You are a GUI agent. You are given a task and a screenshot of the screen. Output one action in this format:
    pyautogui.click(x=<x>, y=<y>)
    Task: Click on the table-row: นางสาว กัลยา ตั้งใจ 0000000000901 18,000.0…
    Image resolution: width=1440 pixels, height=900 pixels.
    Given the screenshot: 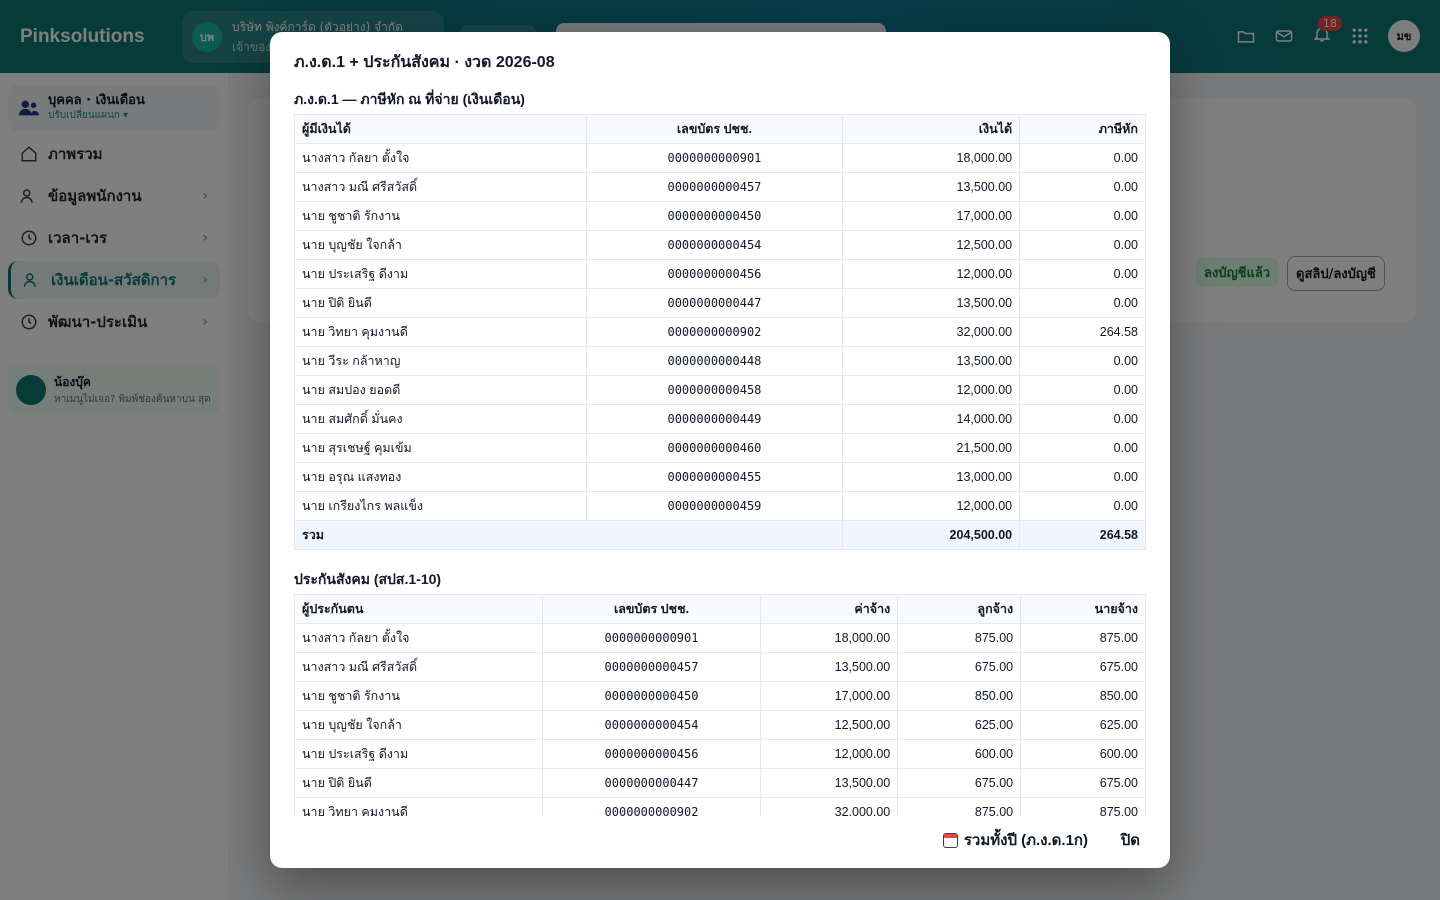 What is the action you would take?
    pyautogui.click(x=720, y=158)
    